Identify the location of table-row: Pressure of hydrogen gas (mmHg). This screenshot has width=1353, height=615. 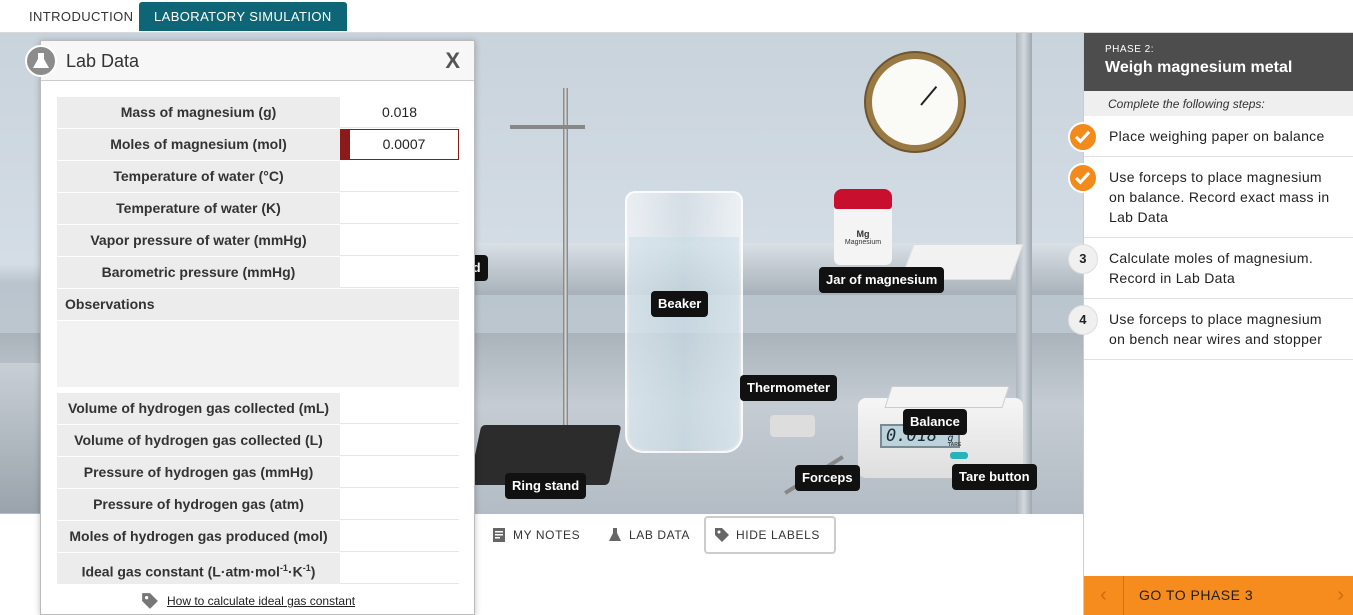
(258, 473).